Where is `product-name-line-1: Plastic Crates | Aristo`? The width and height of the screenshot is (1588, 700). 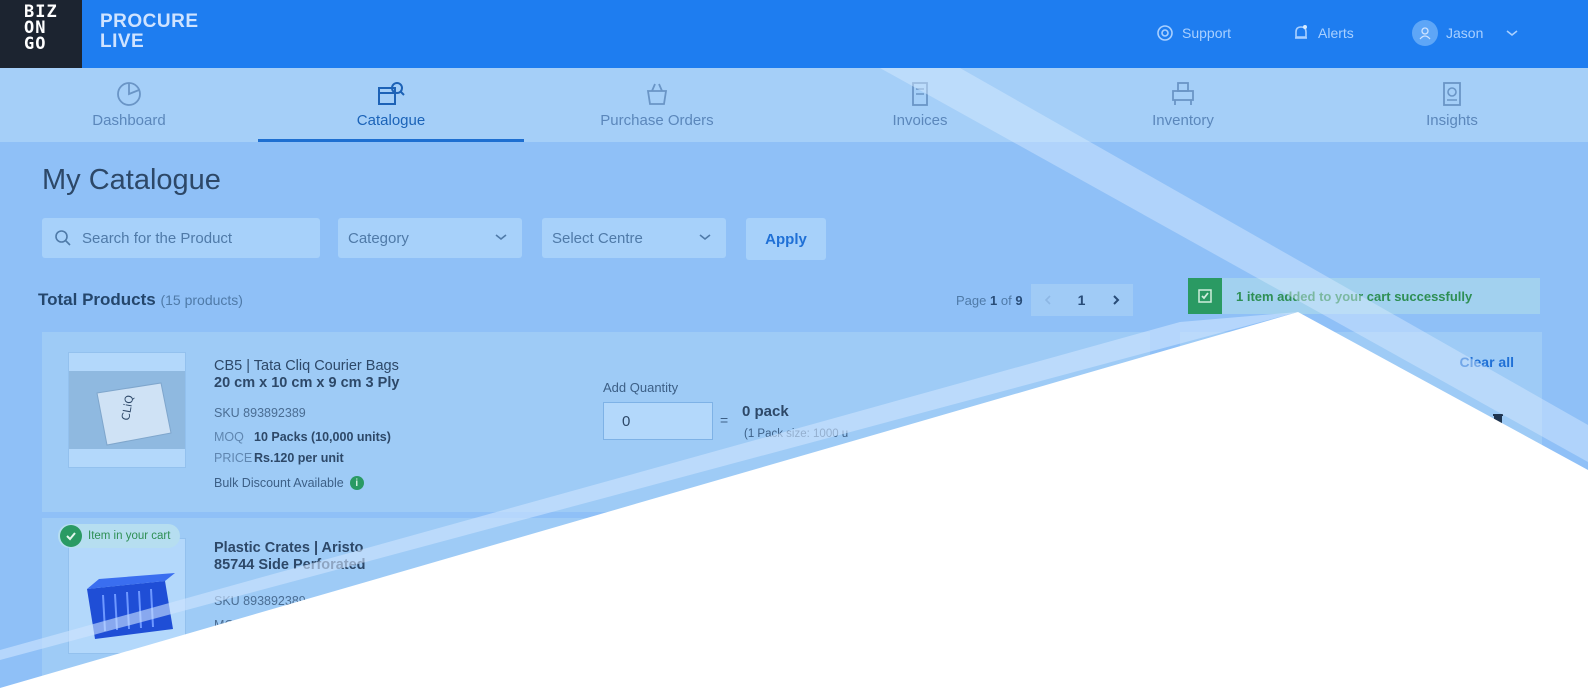
product-name-line-1: Plastic Crates | Aristo is located at coordinates (289, 548).